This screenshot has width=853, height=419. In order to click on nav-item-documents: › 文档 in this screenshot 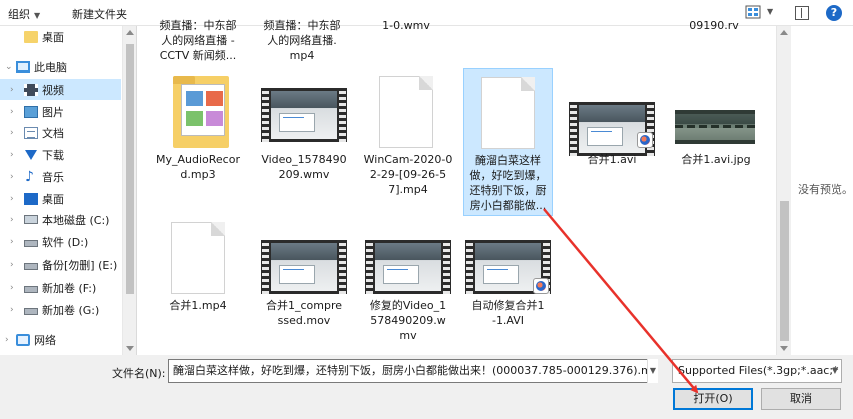, I will do `click(60, 132)`.